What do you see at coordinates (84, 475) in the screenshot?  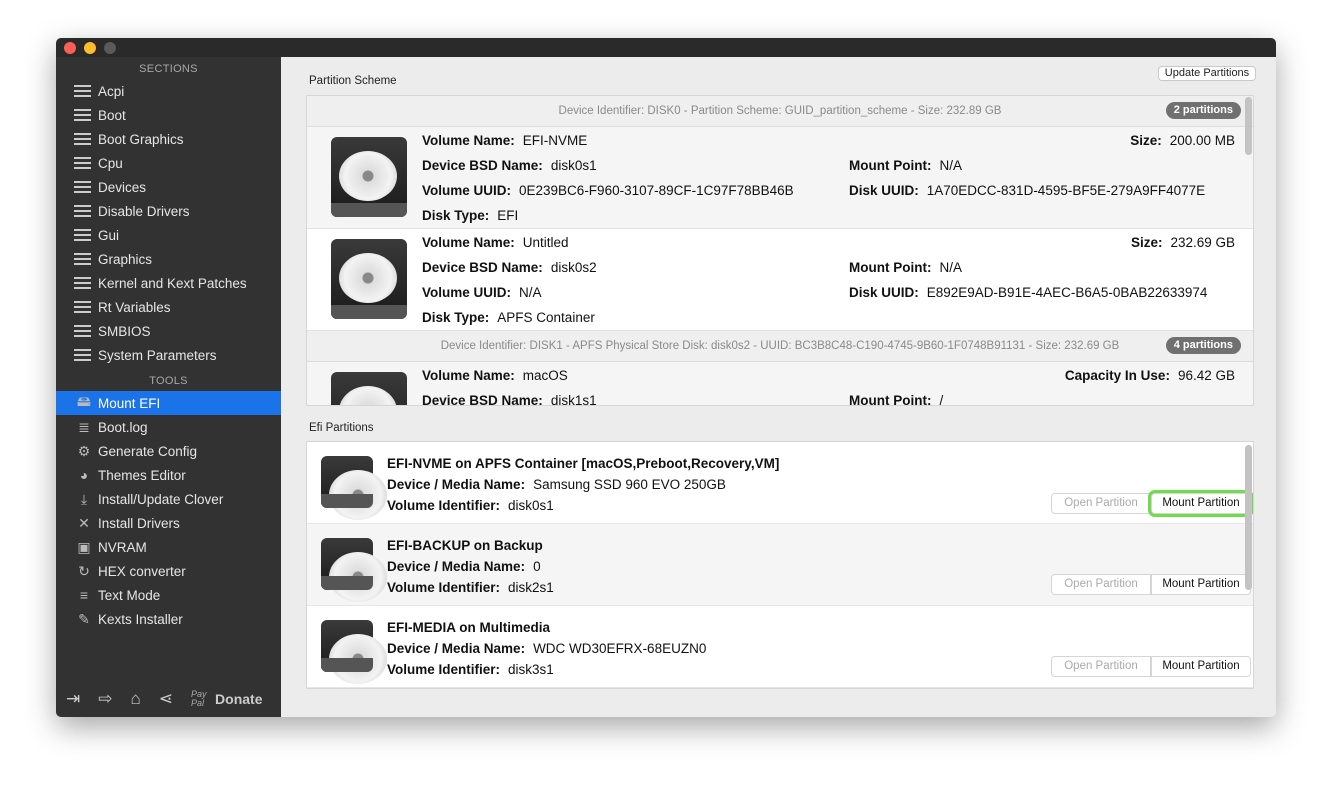 I see `palette-icon: ◕` at bounding box center [84, 475].